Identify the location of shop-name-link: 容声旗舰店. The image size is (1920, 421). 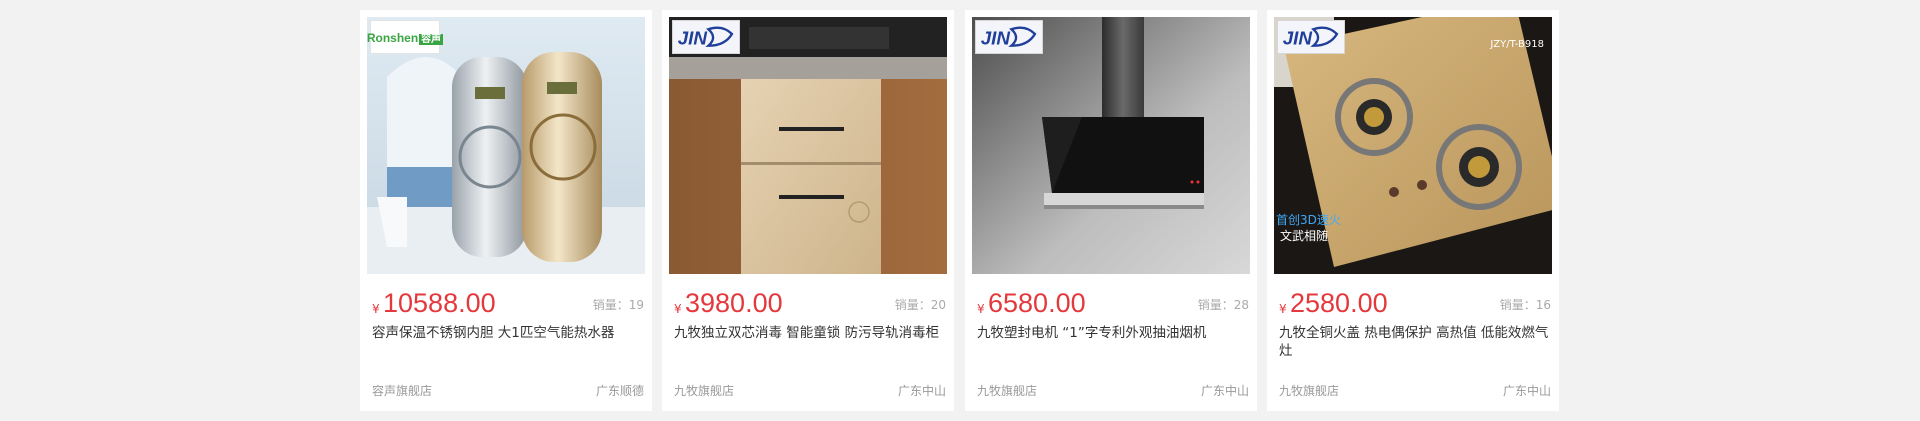
(402, 390).